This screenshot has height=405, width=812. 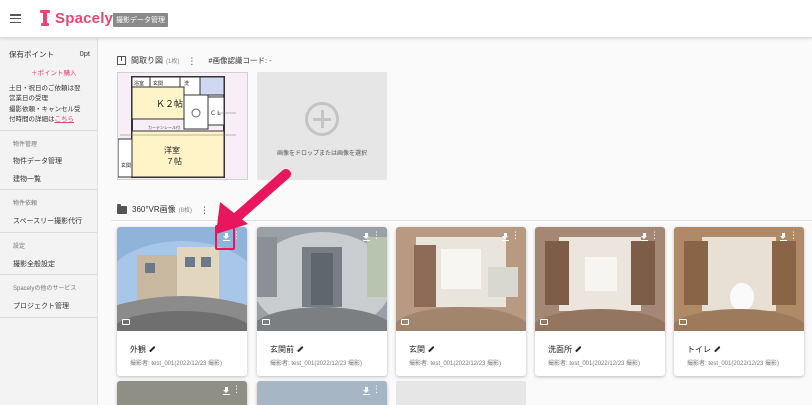 What do you see at coordinates (322, 119) in the screenshot?
I see `plus-circle-icon` at bounding box center [322, 119].